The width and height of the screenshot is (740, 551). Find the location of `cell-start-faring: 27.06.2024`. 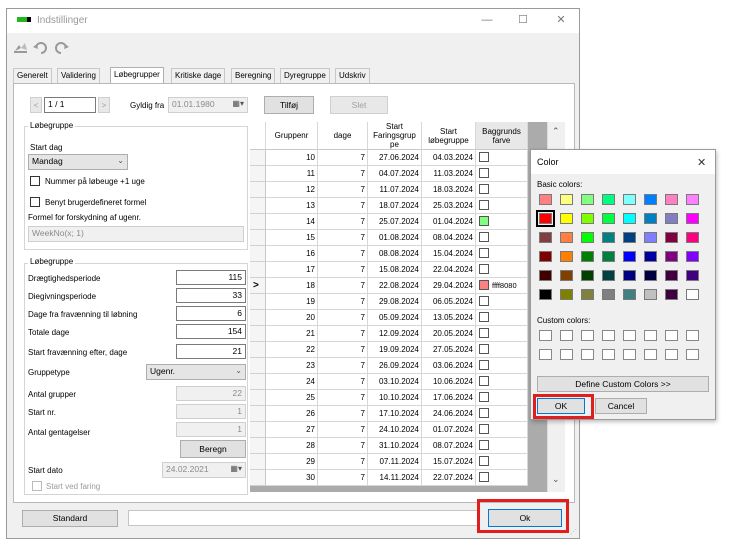

cell-start-faring: 27.06.2024 is located at coordinates (395, 158).